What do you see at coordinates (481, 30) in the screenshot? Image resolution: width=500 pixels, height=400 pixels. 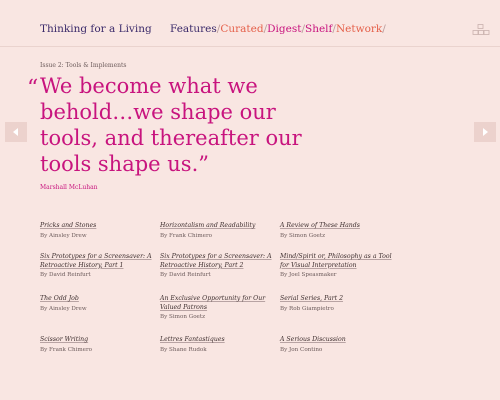 I see `grid-icon` at bounding box center [481, 30].